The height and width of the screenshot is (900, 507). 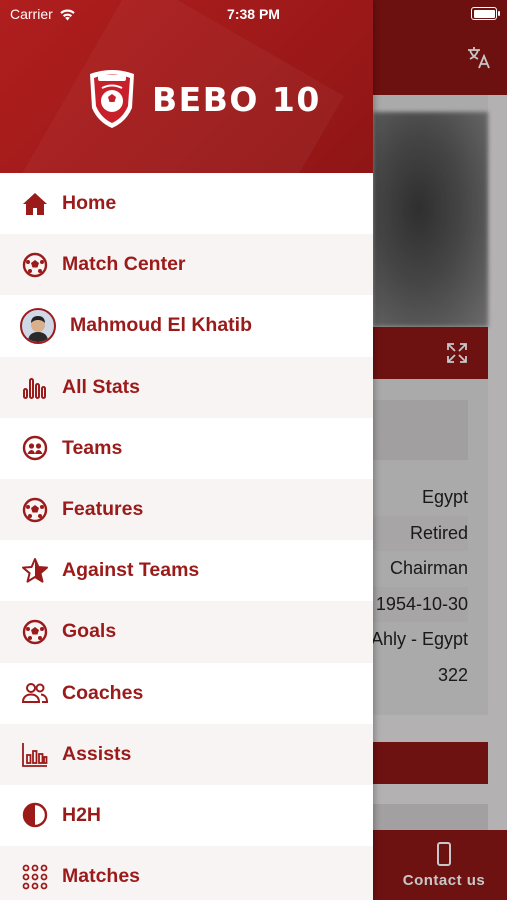 I want to click on status-time: 7:38 PM, so click(x=253, y=14).